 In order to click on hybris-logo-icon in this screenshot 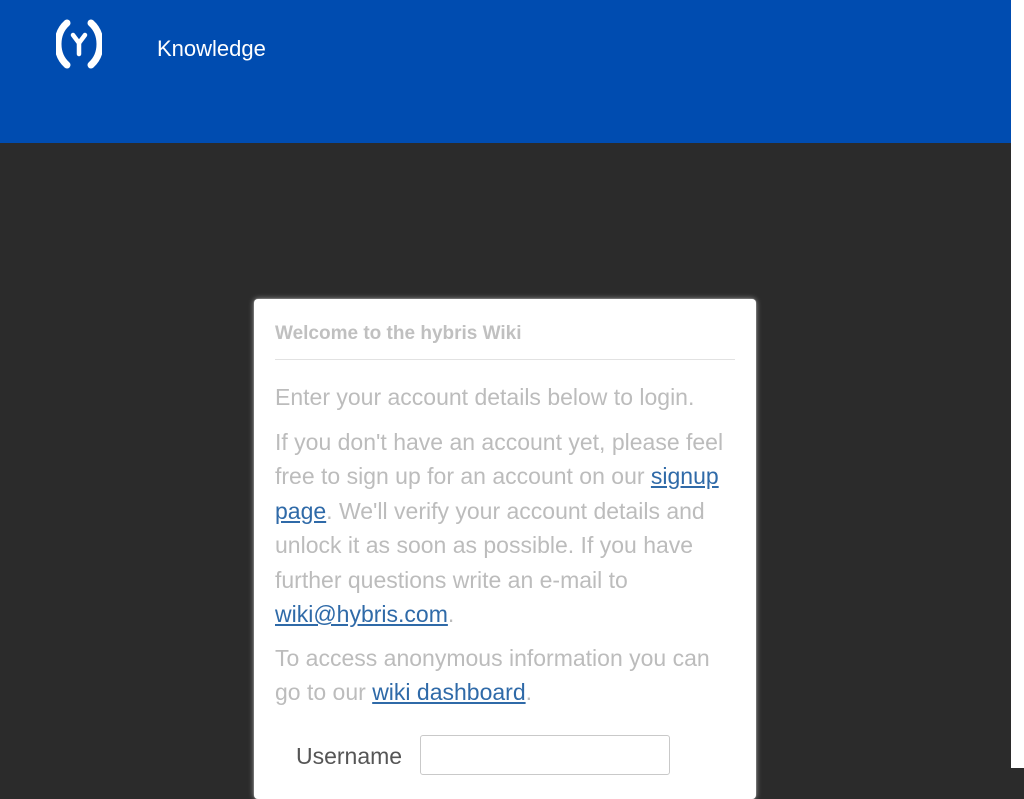, I will do `click(79, 44)`.